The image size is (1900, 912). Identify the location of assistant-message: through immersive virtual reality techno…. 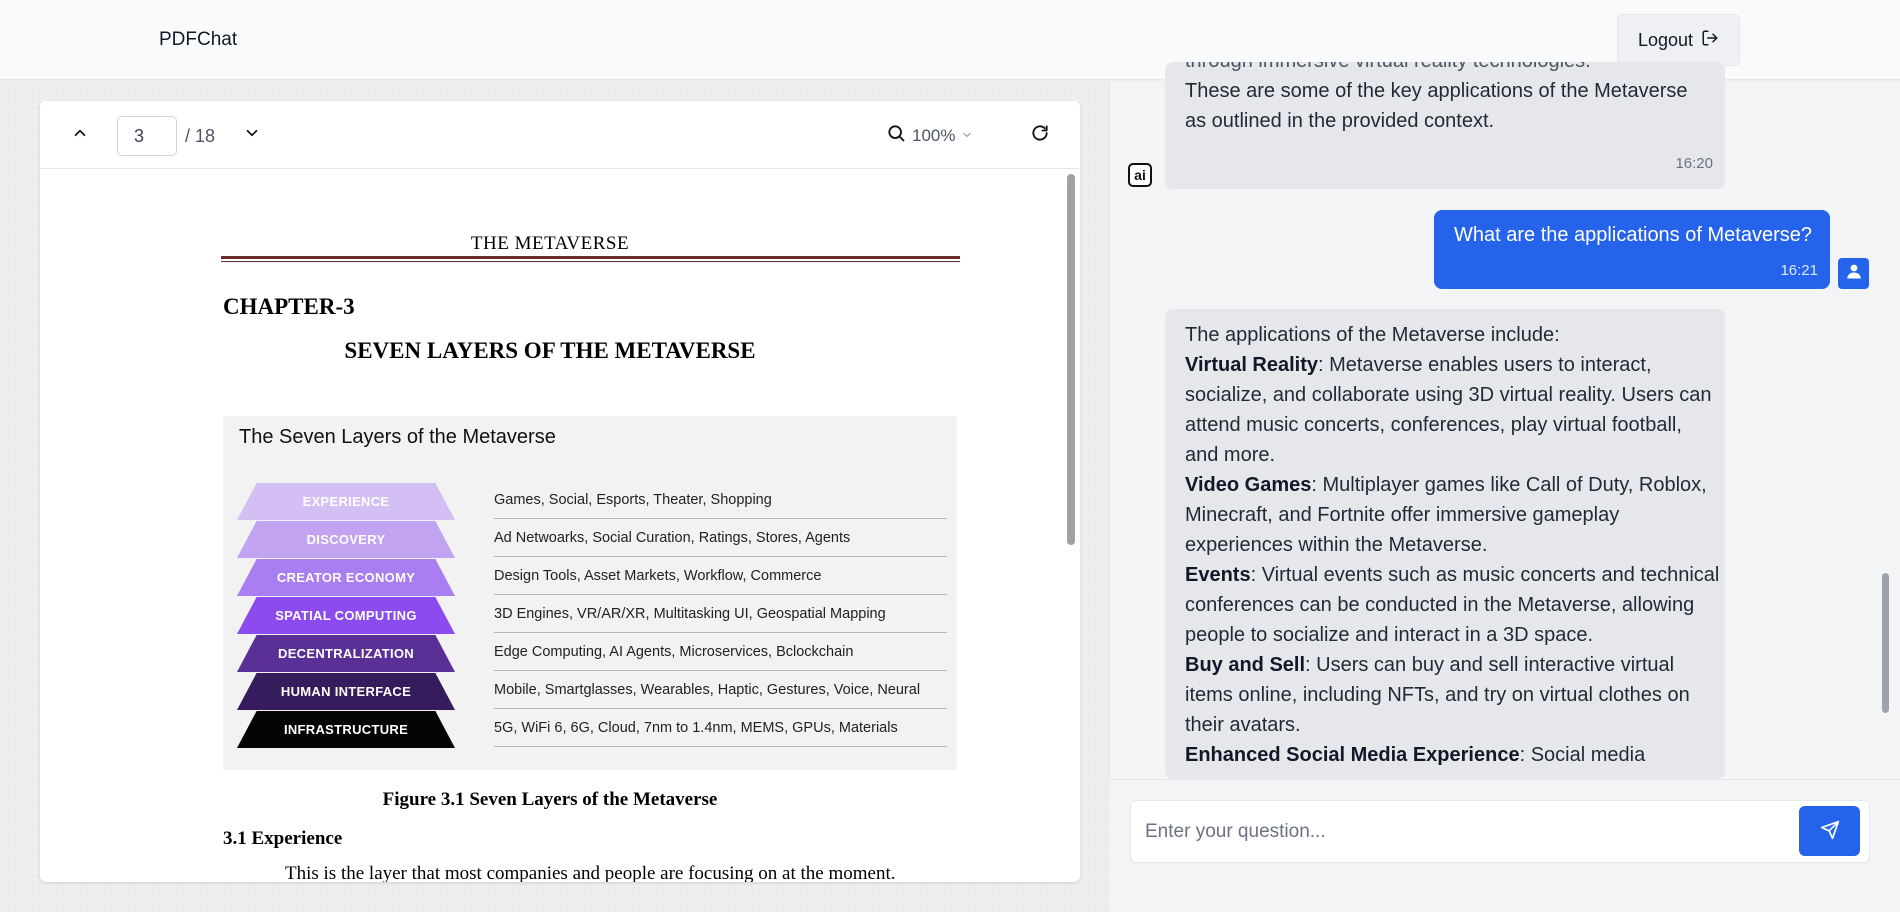
(1445, 125).